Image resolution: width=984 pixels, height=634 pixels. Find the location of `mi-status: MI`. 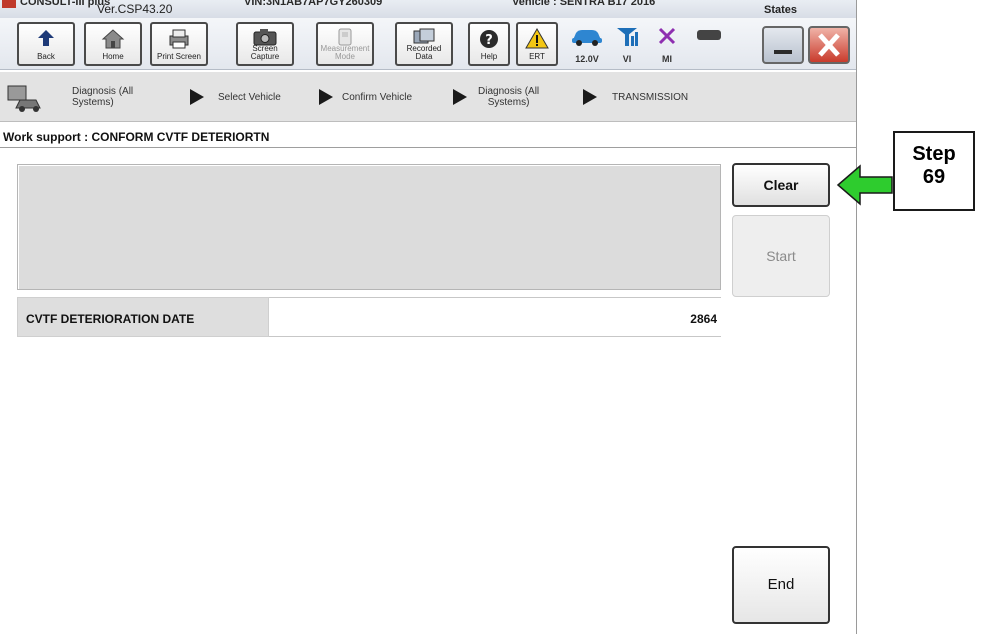

mi-status: MI is located at coordinates (667, 45).